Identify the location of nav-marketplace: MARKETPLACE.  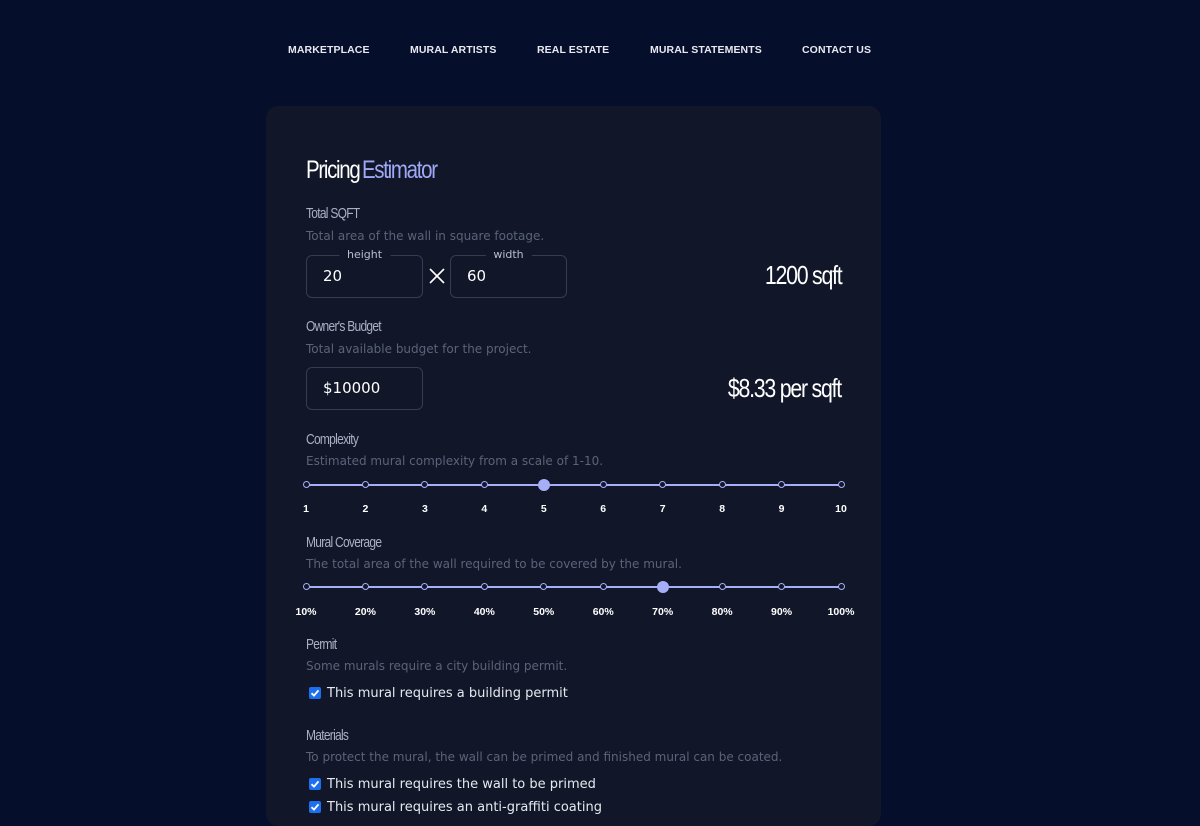
(329, 50).